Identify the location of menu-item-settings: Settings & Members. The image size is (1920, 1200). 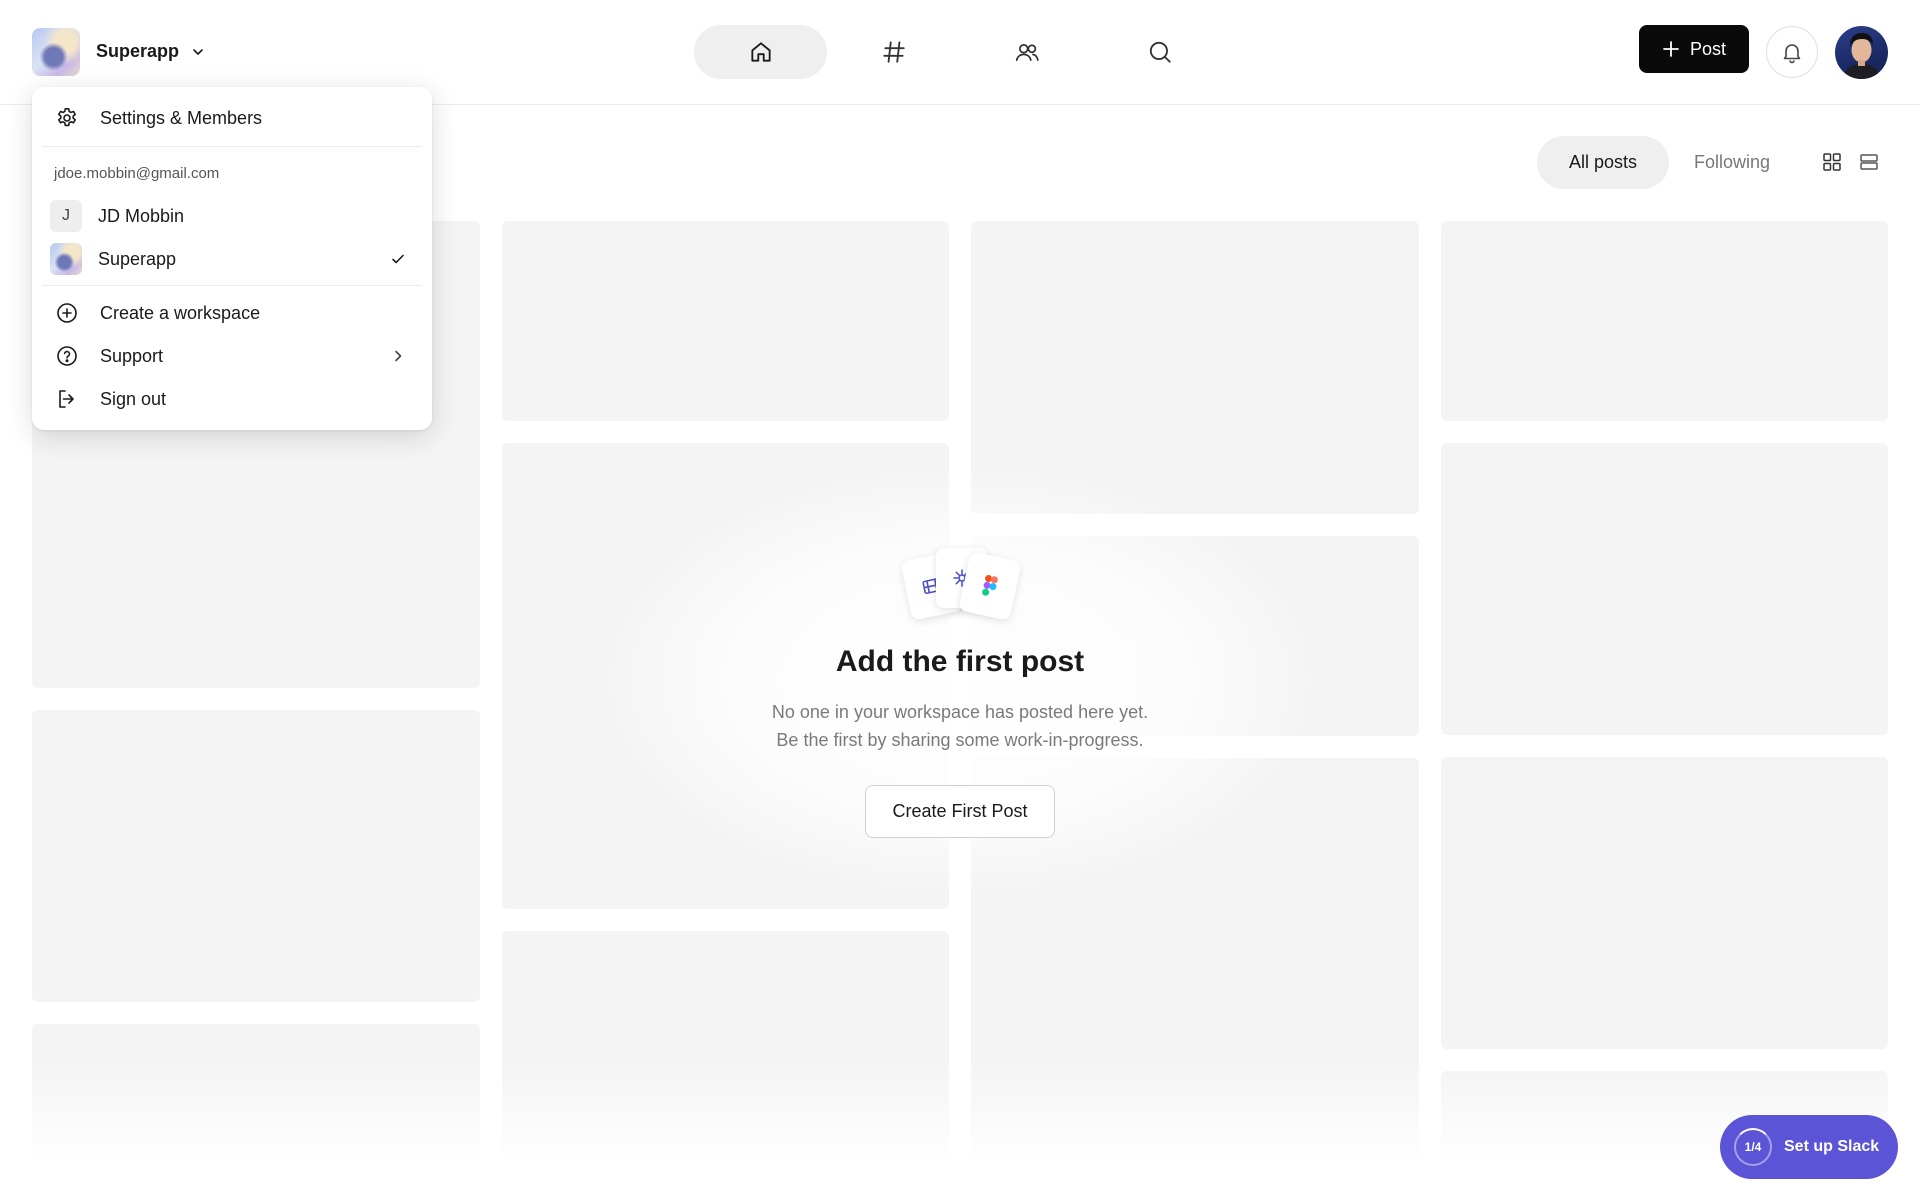
(232, 118).